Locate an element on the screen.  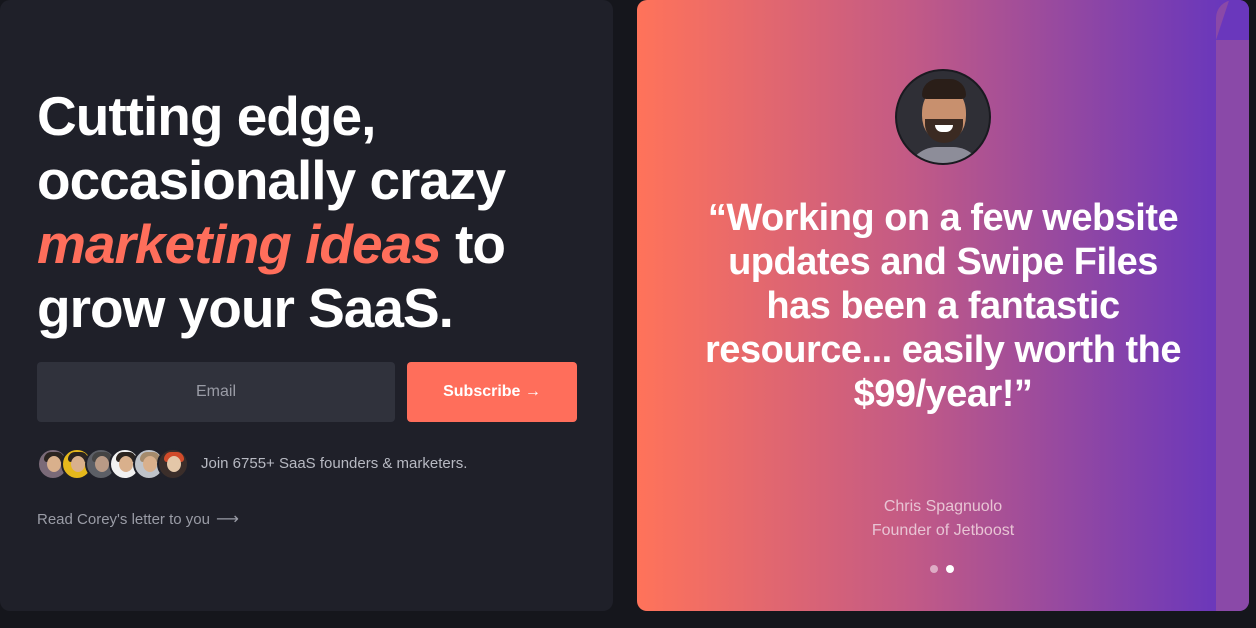
author-name: Chris Spagnuolo is located at coordinates (943, 506).